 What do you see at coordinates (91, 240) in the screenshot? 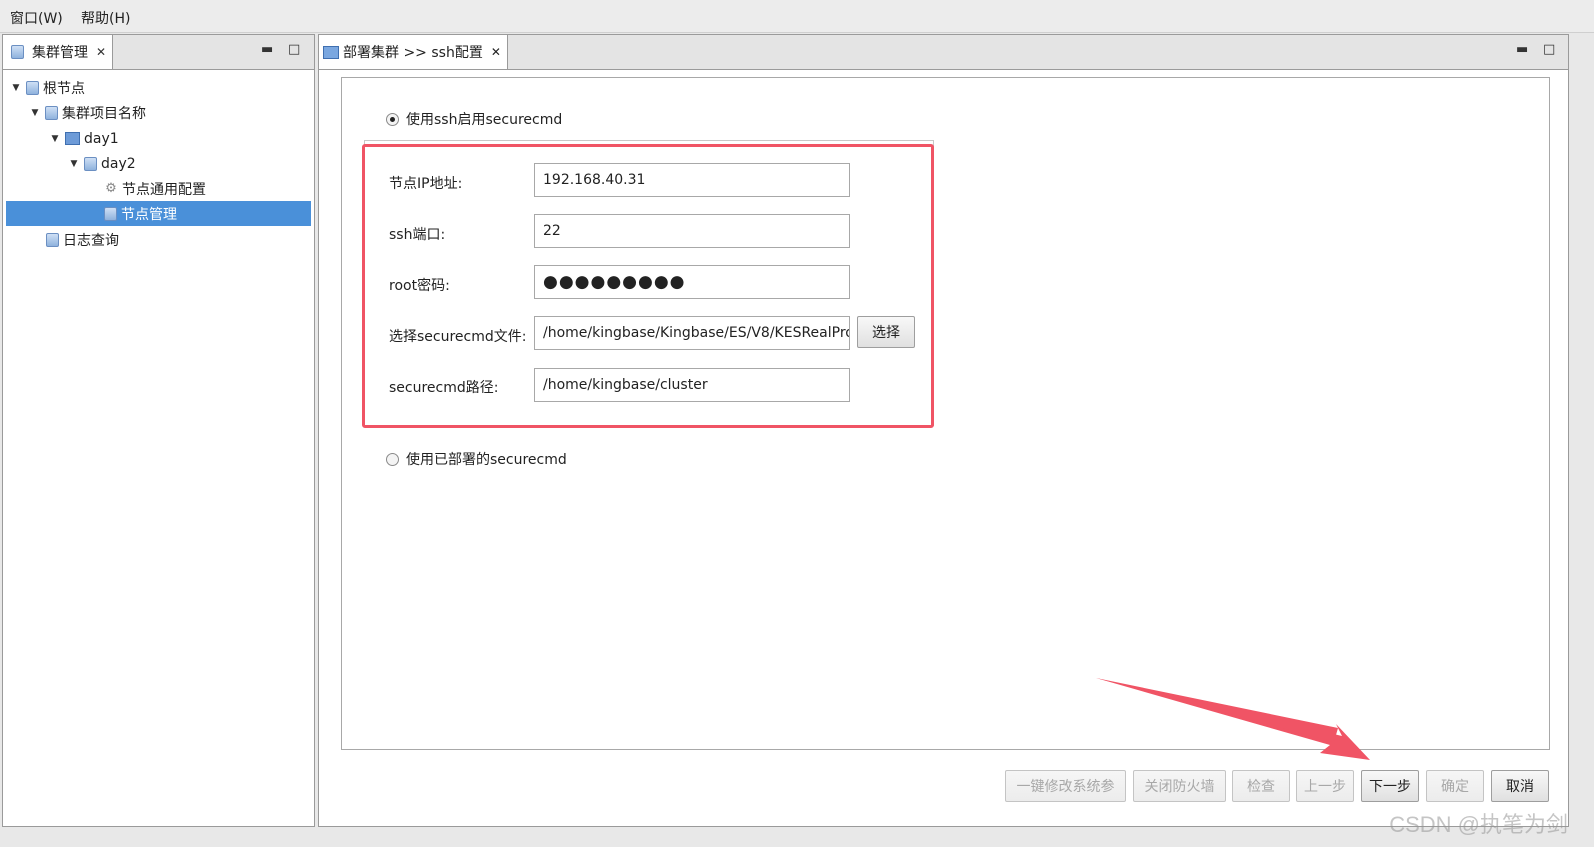
I see `tree-node-label: 日志查询` at bounding box center [91, 240].